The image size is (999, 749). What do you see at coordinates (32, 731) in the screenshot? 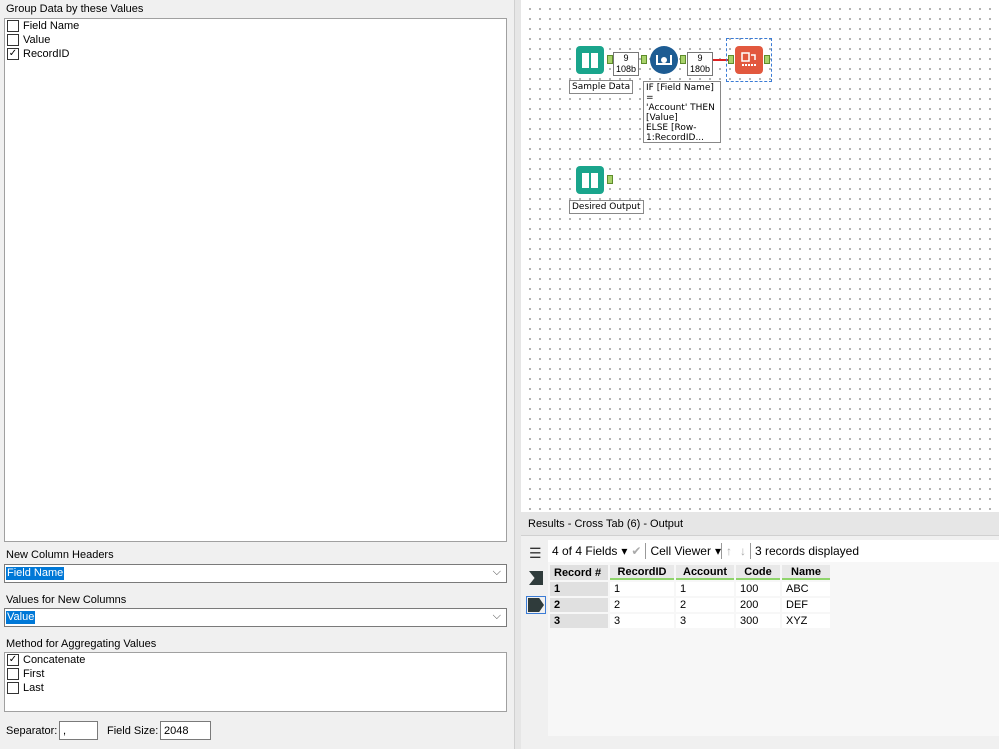
I see `separator-label: Separator:` at bounding box center [32, 731].